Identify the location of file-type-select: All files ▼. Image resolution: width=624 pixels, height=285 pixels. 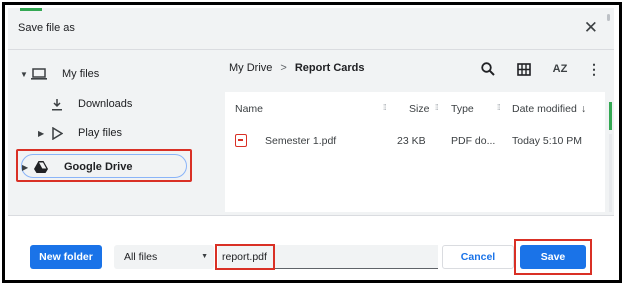
(164, 257).